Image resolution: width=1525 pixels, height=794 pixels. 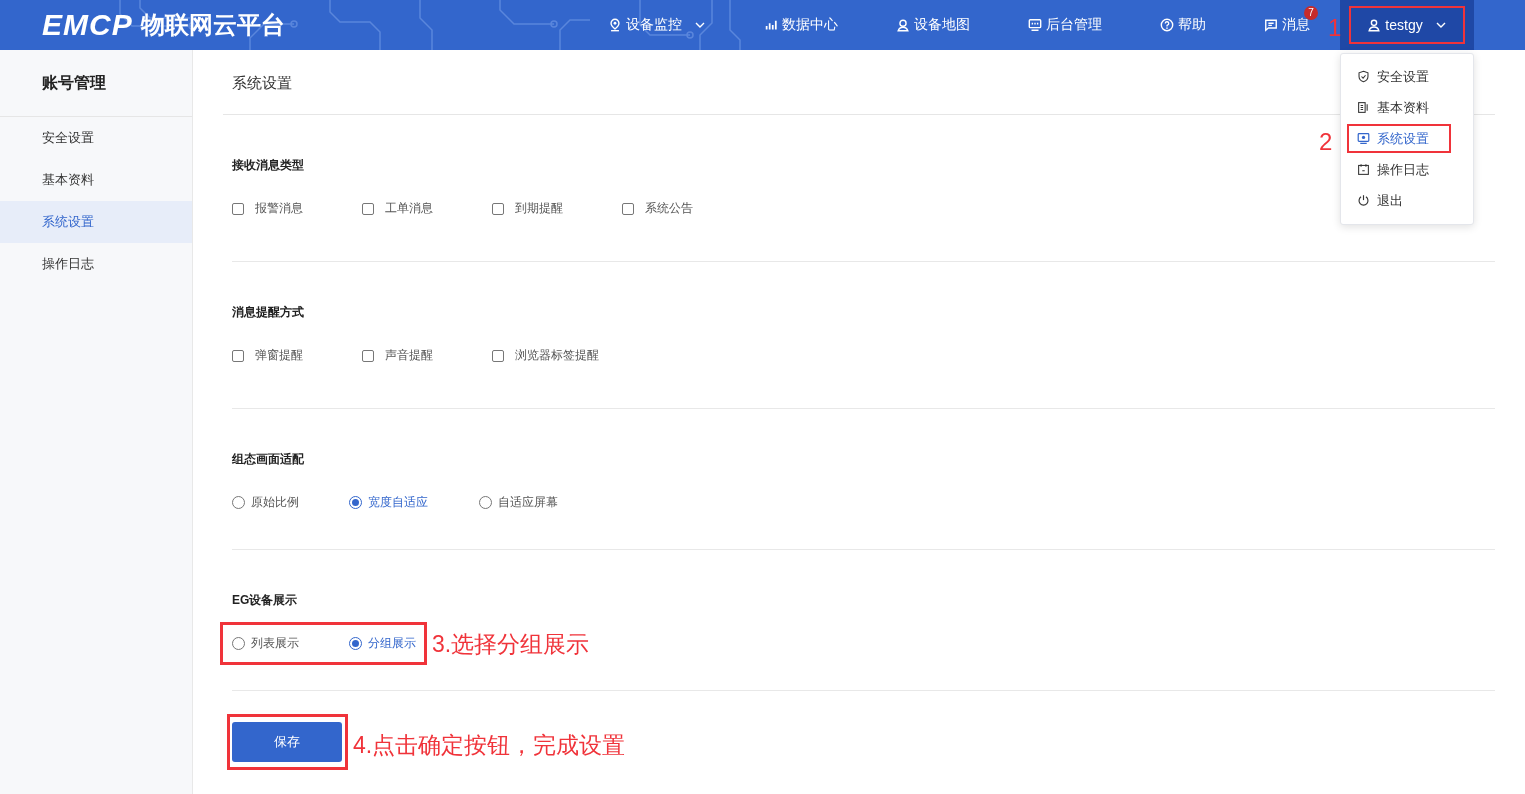 What do you see at coordinates (489, 745) in the screenshot?
I see `annotation-text: 4.点击确定按钮，完成设置` at bounding box center [489, 745].